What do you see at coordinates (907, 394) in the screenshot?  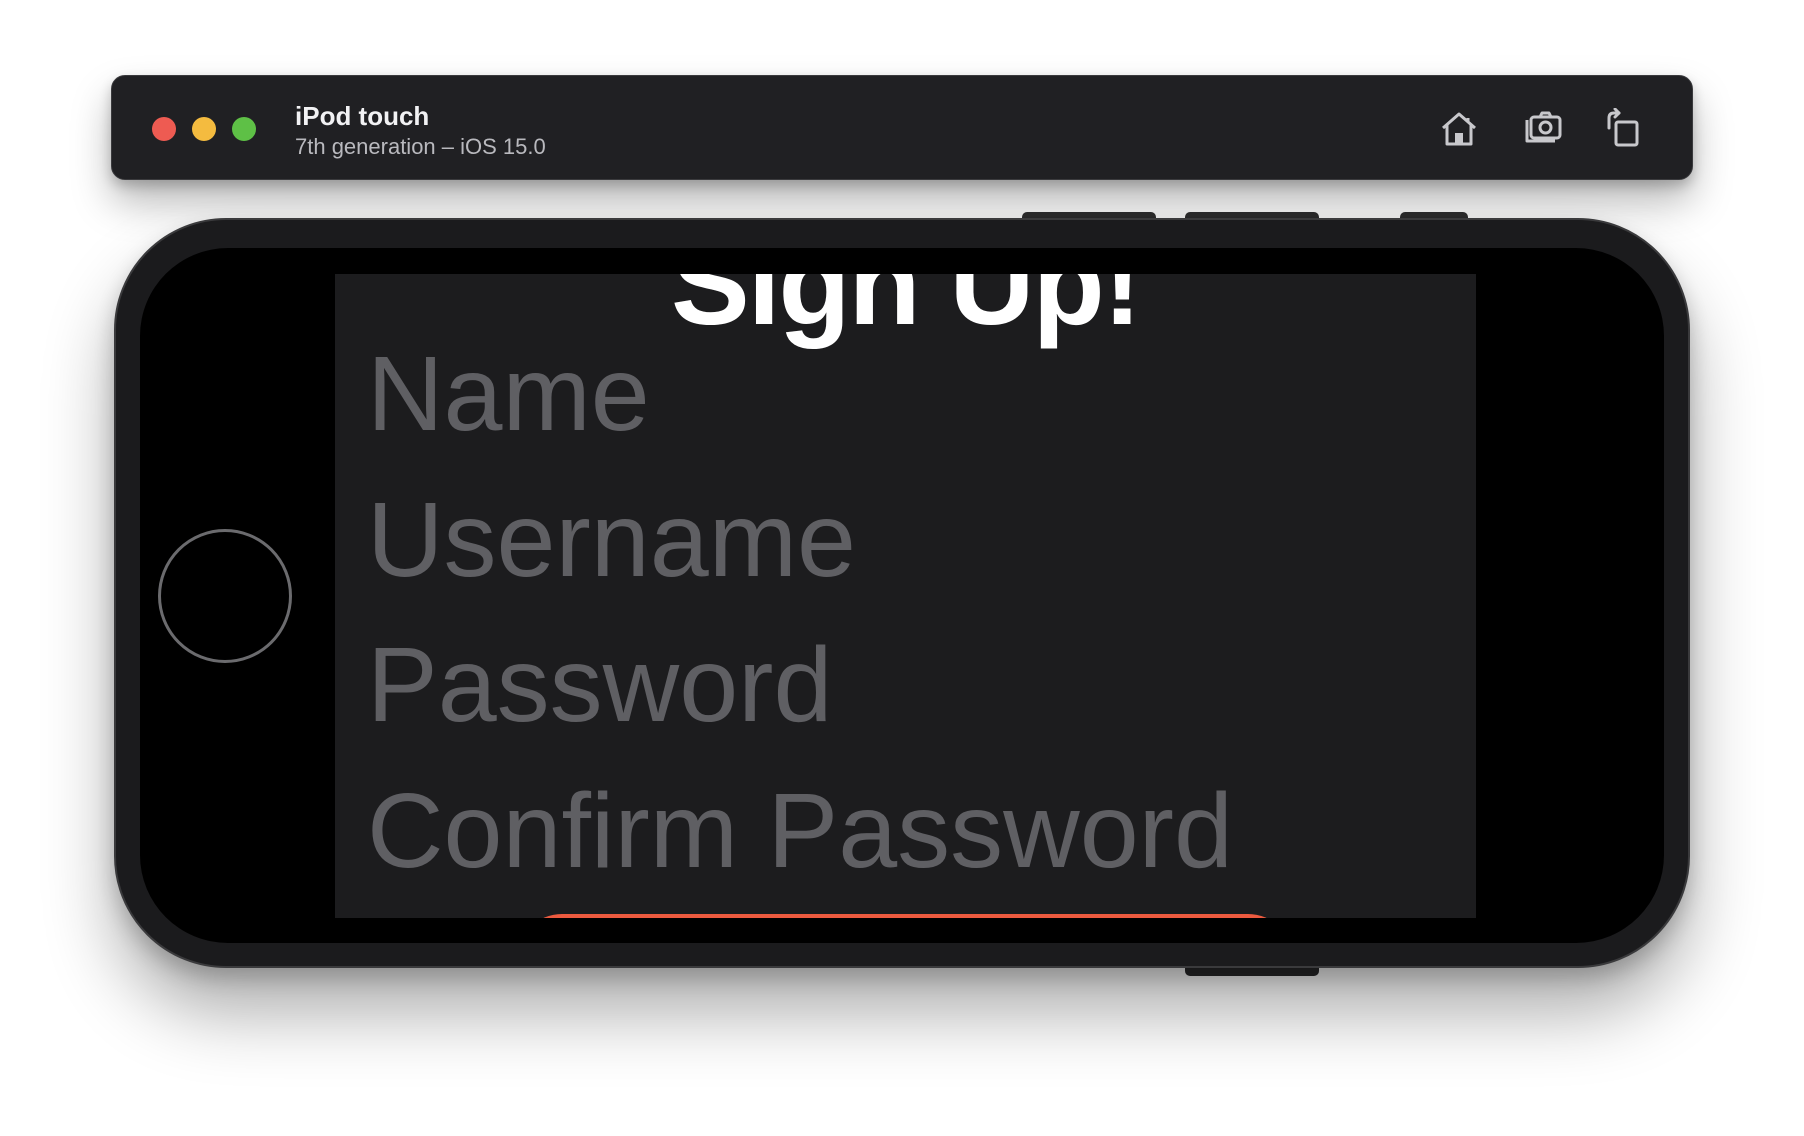 I see `name-field` at bounding box center [907, 394].